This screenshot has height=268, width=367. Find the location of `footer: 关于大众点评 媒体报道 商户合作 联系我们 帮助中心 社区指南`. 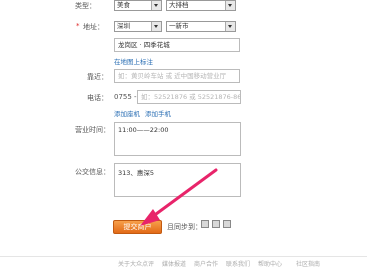

footer: 关于大众点评 媒体报道 商户合作 联系我们 帮助中心 社区指南 is located at coordinates (183, 262).